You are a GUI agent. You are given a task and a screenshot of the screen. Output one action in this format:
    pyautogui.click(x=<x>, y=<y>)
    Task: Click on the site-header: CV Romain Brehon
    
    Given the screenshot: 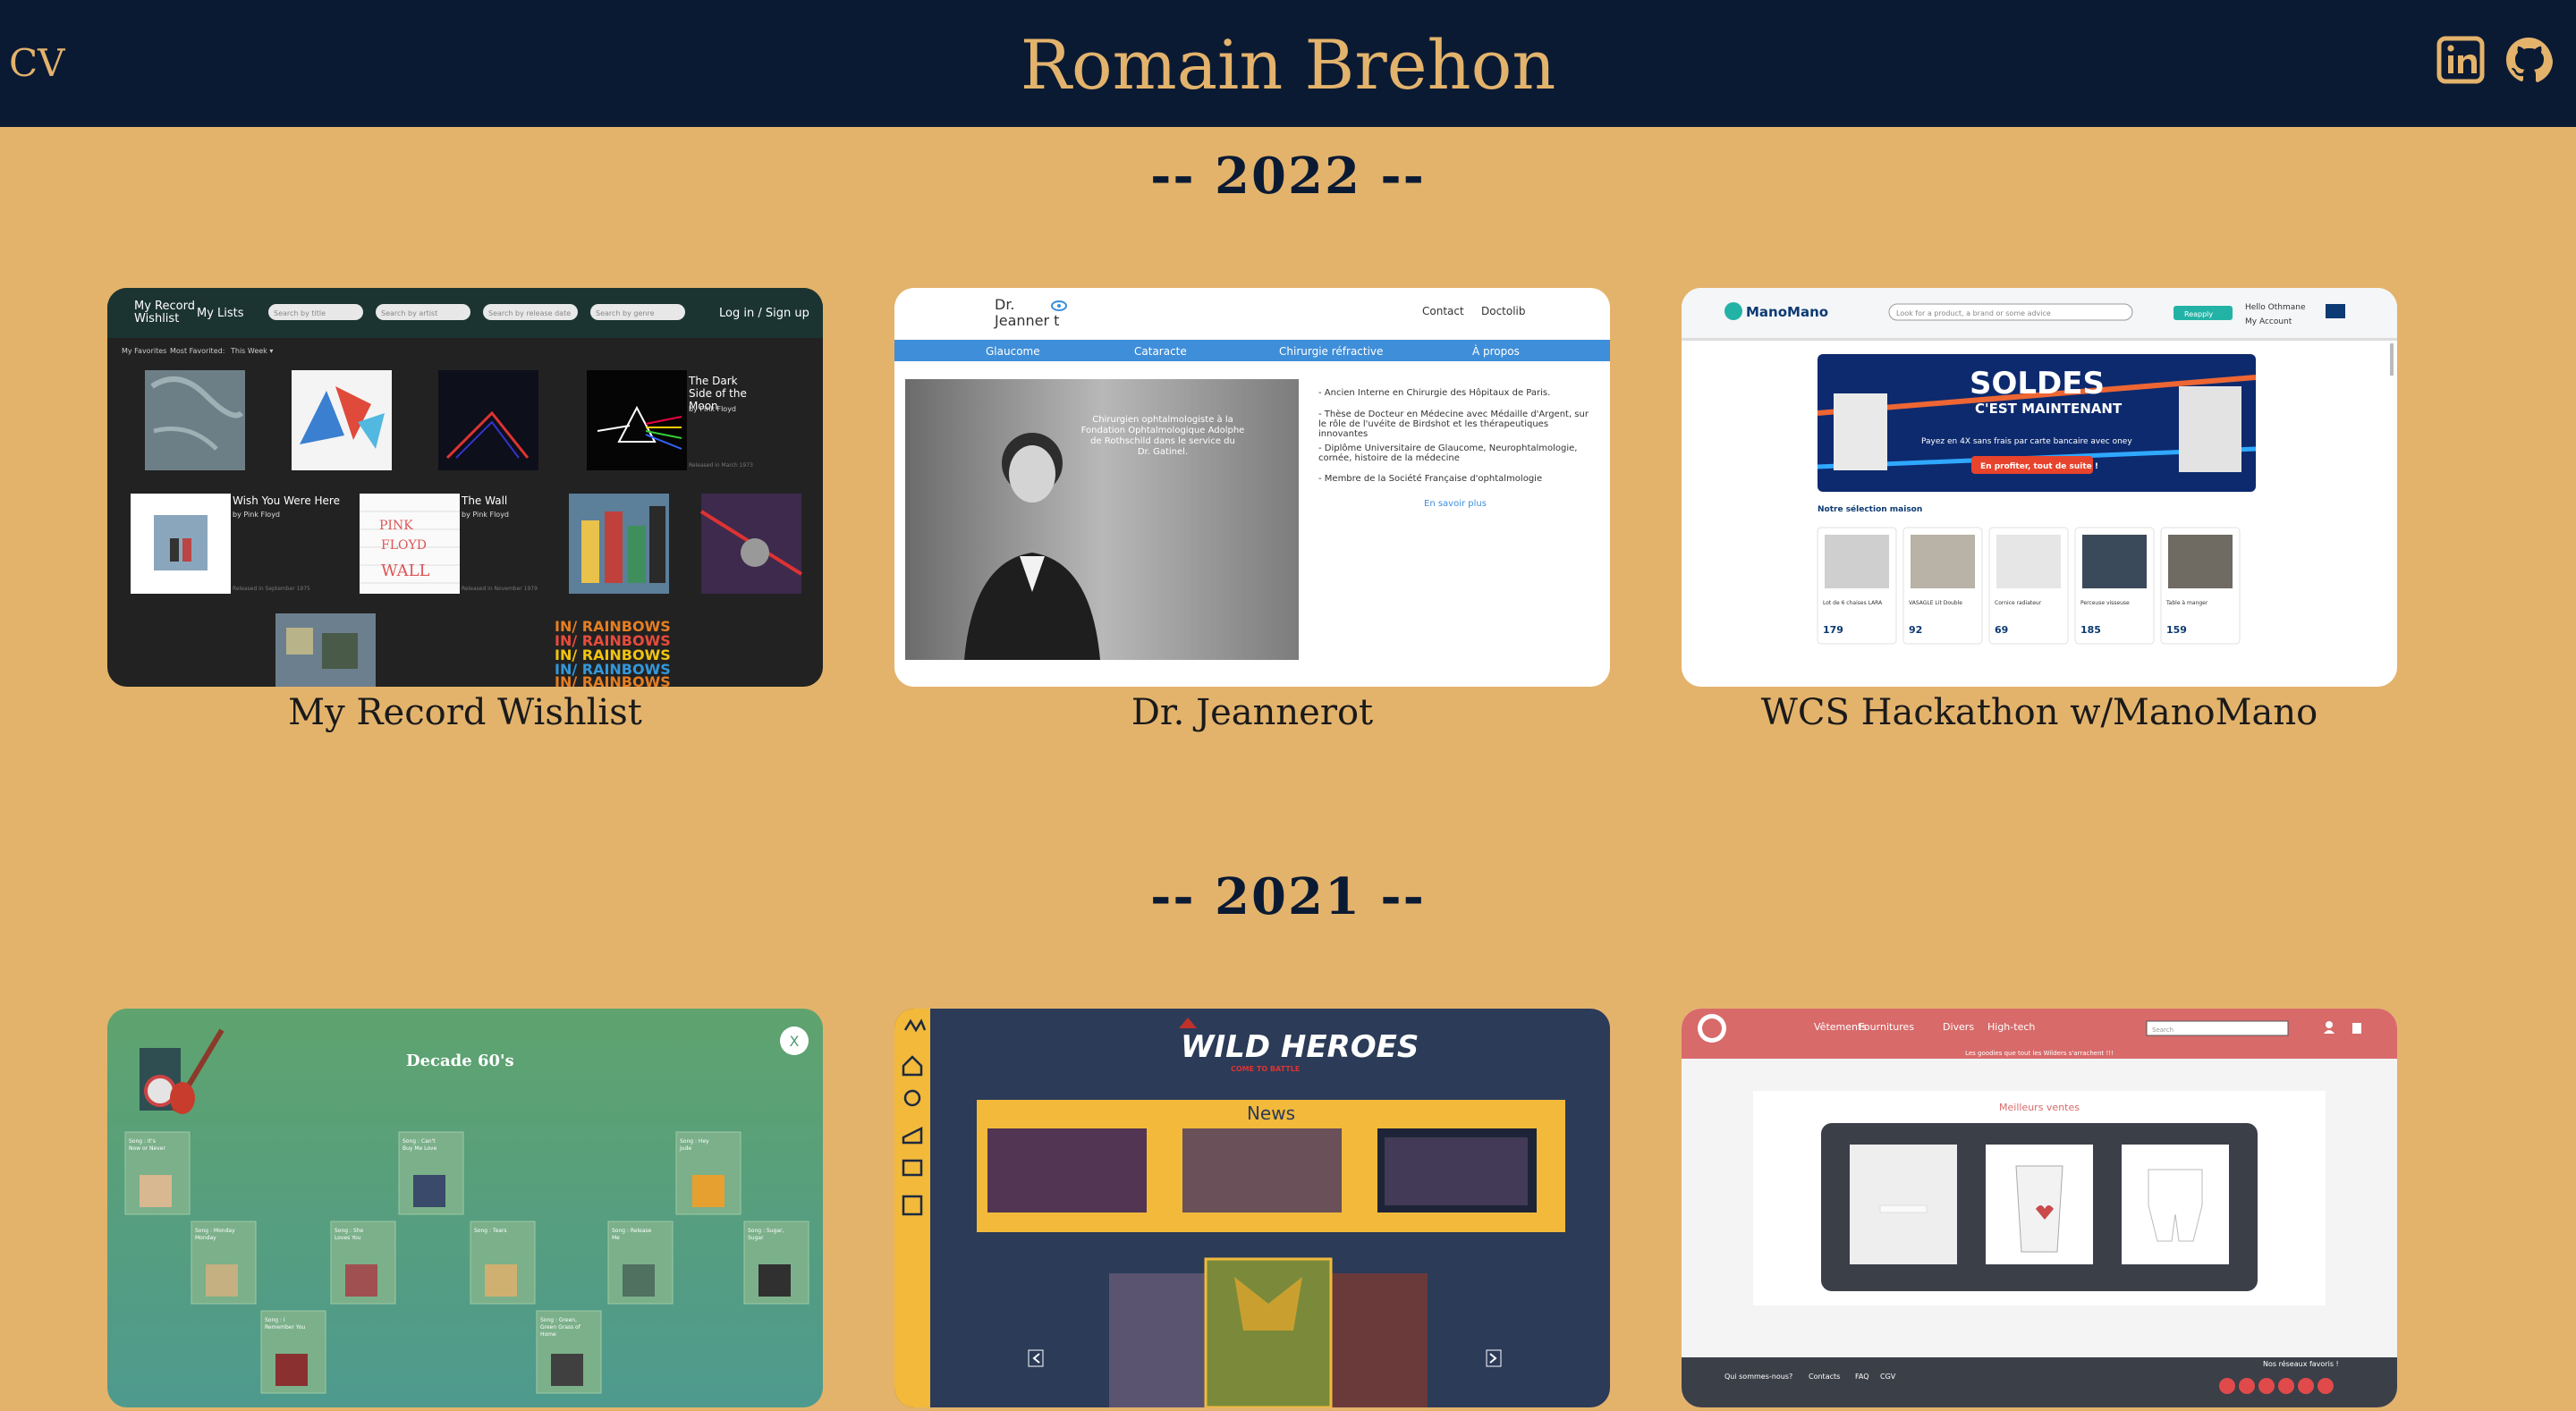 What is the action you would take?
    pyautogui.click(x=1288, y=64)
    